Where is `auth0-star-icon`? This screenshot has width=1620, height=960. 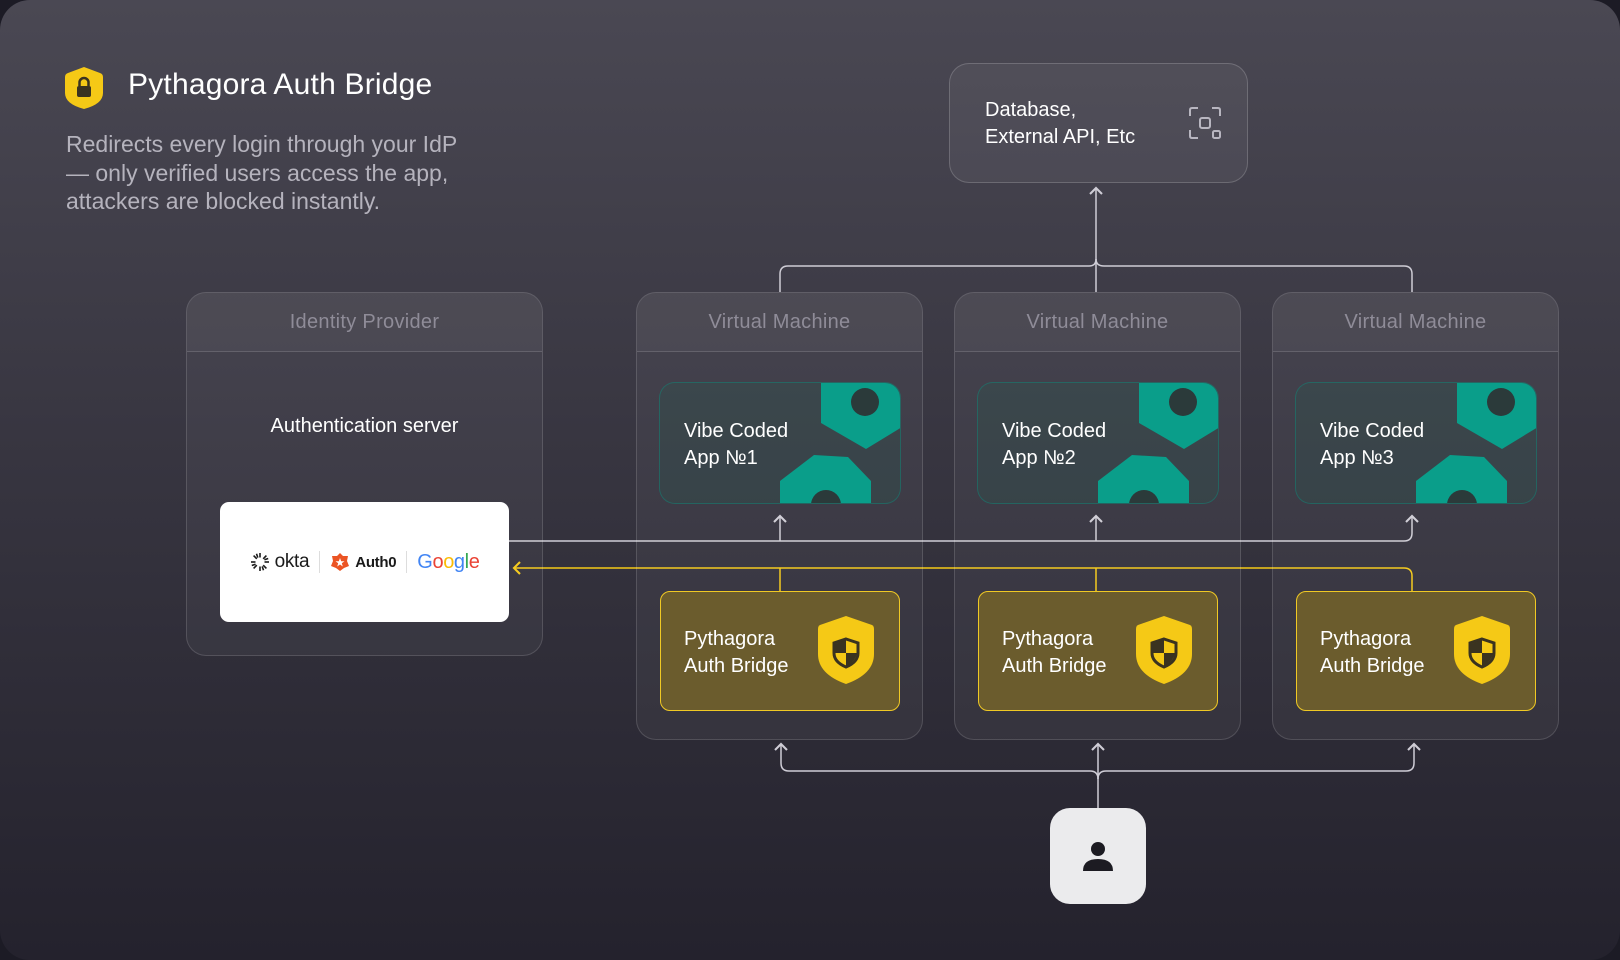
auth0-star-icon is located at coordinates (340, 562).